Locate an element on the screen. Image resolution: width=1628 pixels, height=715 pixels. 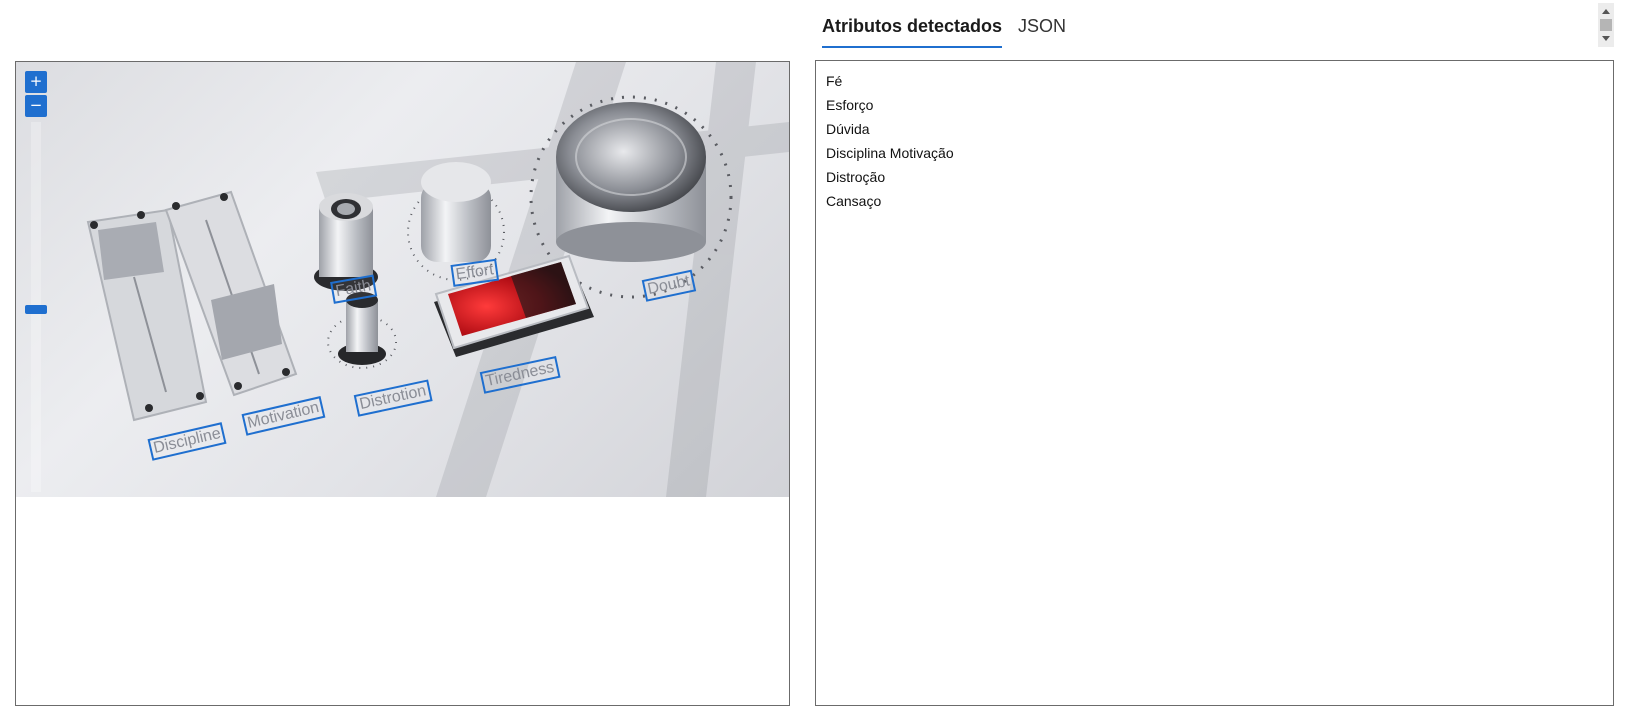
scroll-thumb is located at coordinates (1606, 25).